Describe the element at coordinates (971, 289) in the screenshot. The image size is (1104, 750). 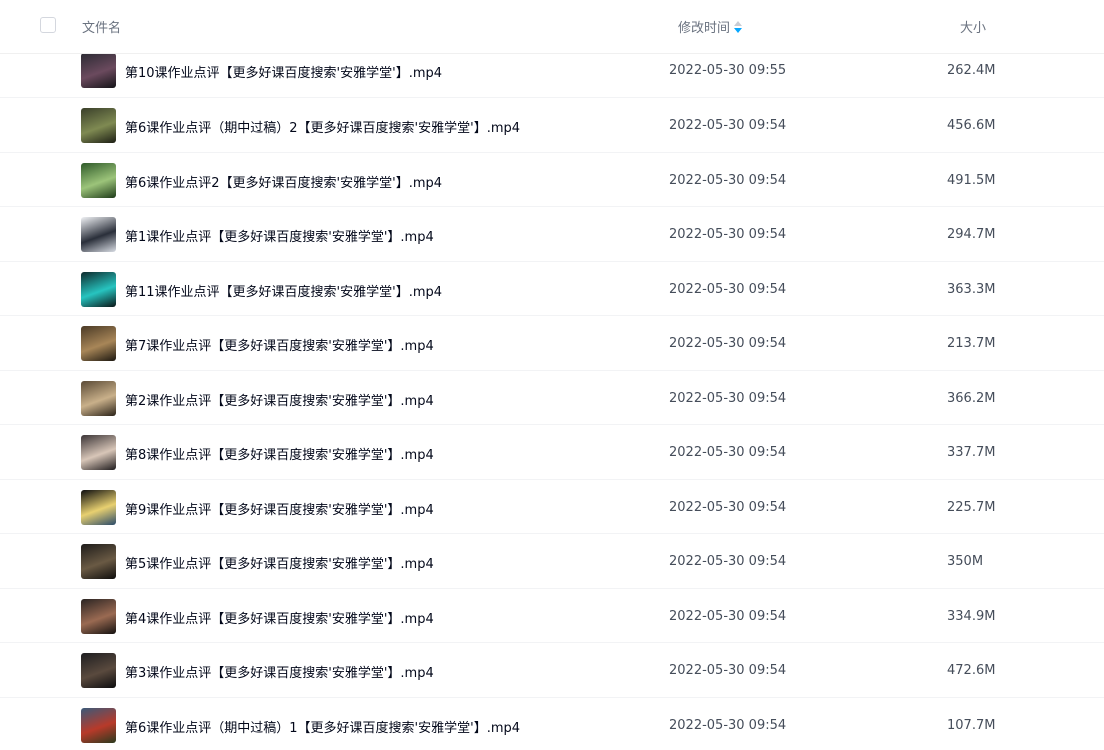
I see `file-size: 363.3M` at that location.